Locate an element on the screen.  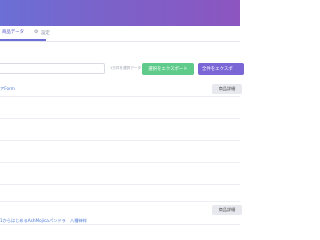
search-input is located at coordinates (52, 68).